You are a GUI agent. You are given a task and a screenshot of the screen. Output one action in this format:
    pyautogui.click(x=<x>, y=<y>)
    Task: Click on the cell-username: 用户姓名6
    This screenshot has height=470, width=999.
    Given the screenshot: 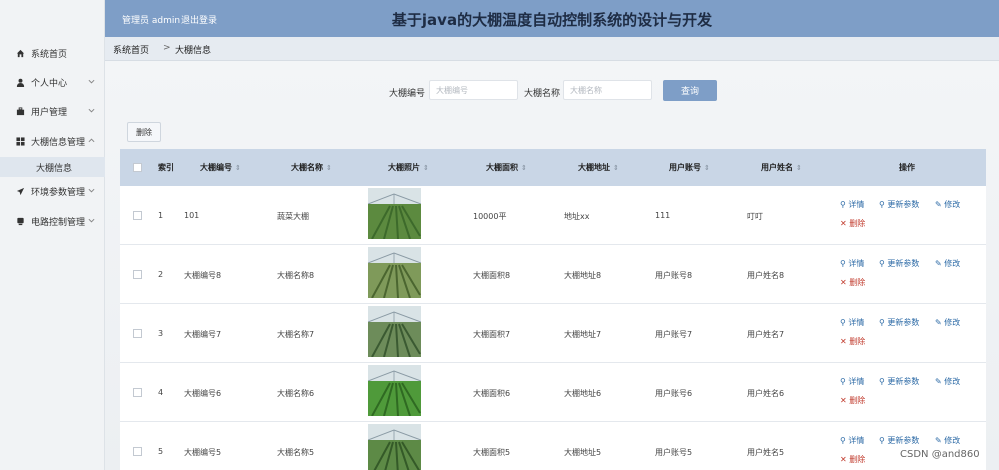 What is the action you would take?
    pyautogui.click(x=766, y=393)
    